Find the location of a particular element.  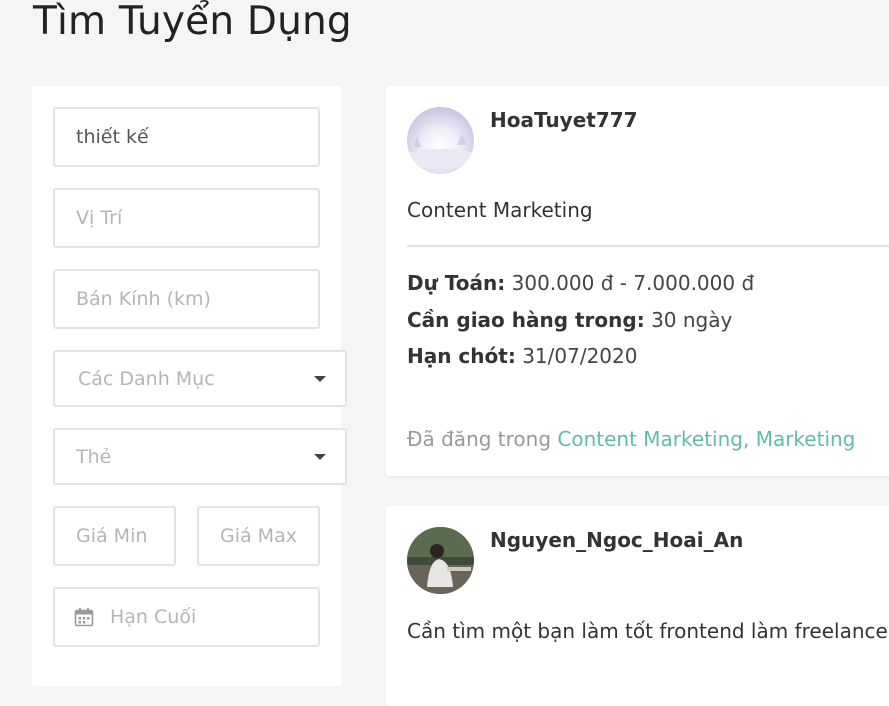

category-link: Content Marketing is located at coordinates (650, 439).